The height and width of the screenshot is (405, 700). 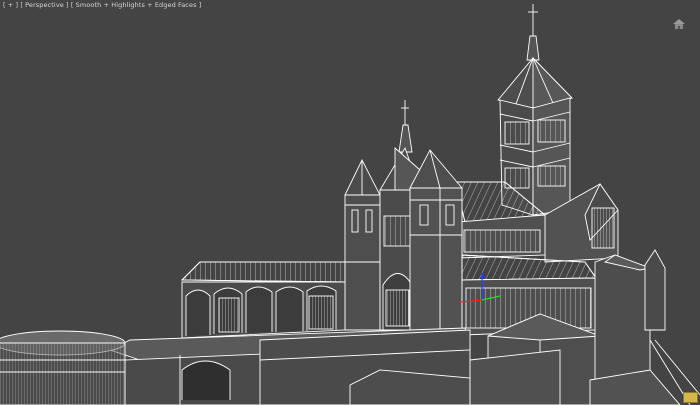 I want to click on west-tower-left, so click(x=362, y=244).